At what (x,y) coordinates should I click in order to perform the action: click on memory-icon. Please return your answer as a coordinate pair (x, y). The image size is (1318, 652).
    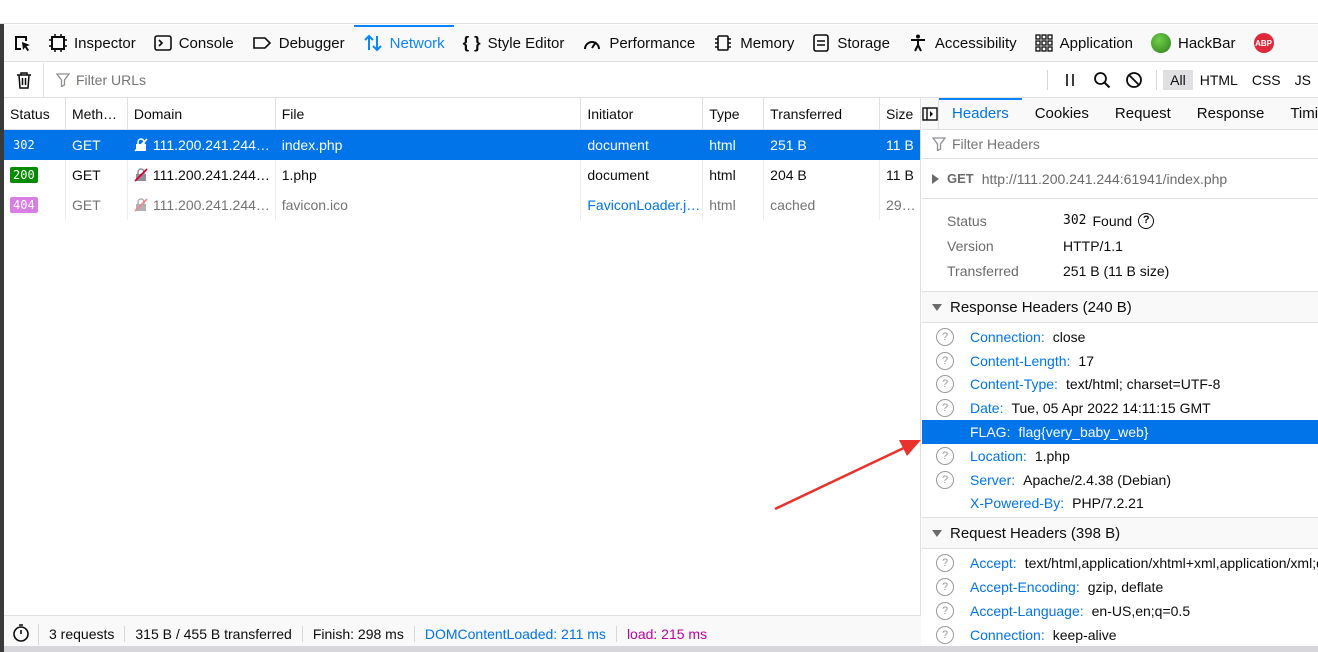
    Looking at the image, I should click on (723, 43).